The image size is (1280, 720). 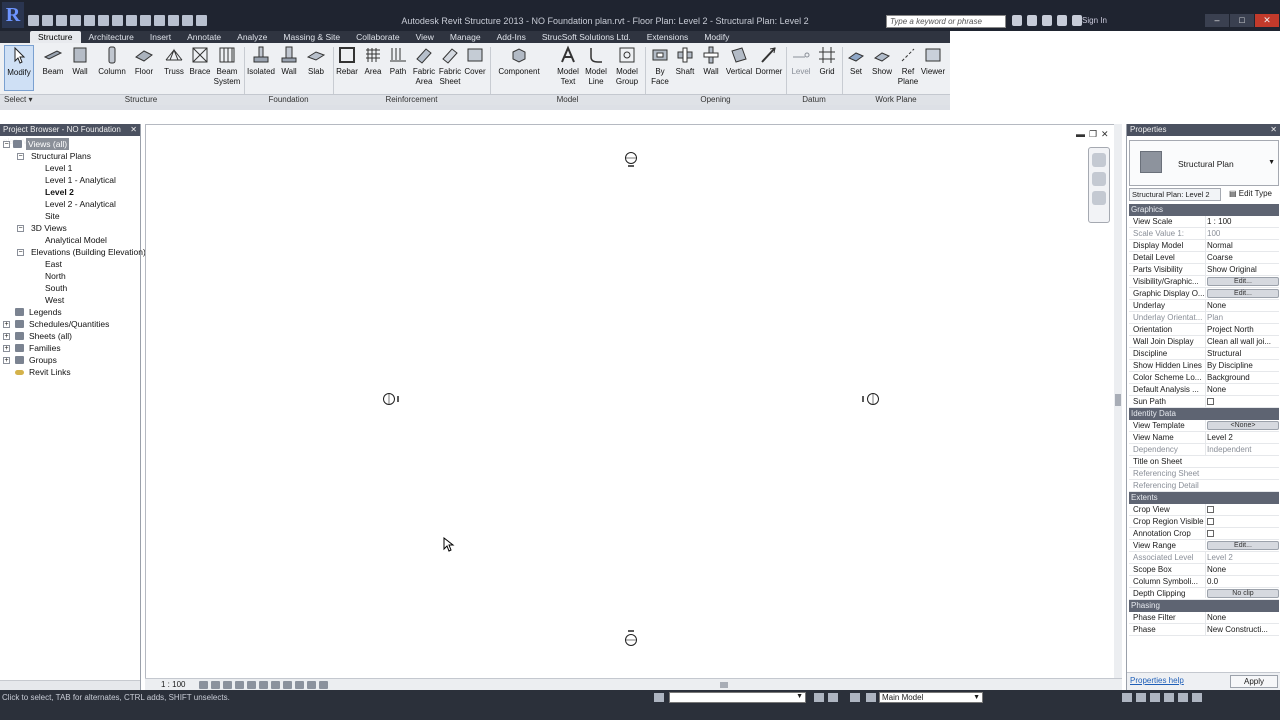 I want to click on constraints-icon, so click(x=323, y=685).